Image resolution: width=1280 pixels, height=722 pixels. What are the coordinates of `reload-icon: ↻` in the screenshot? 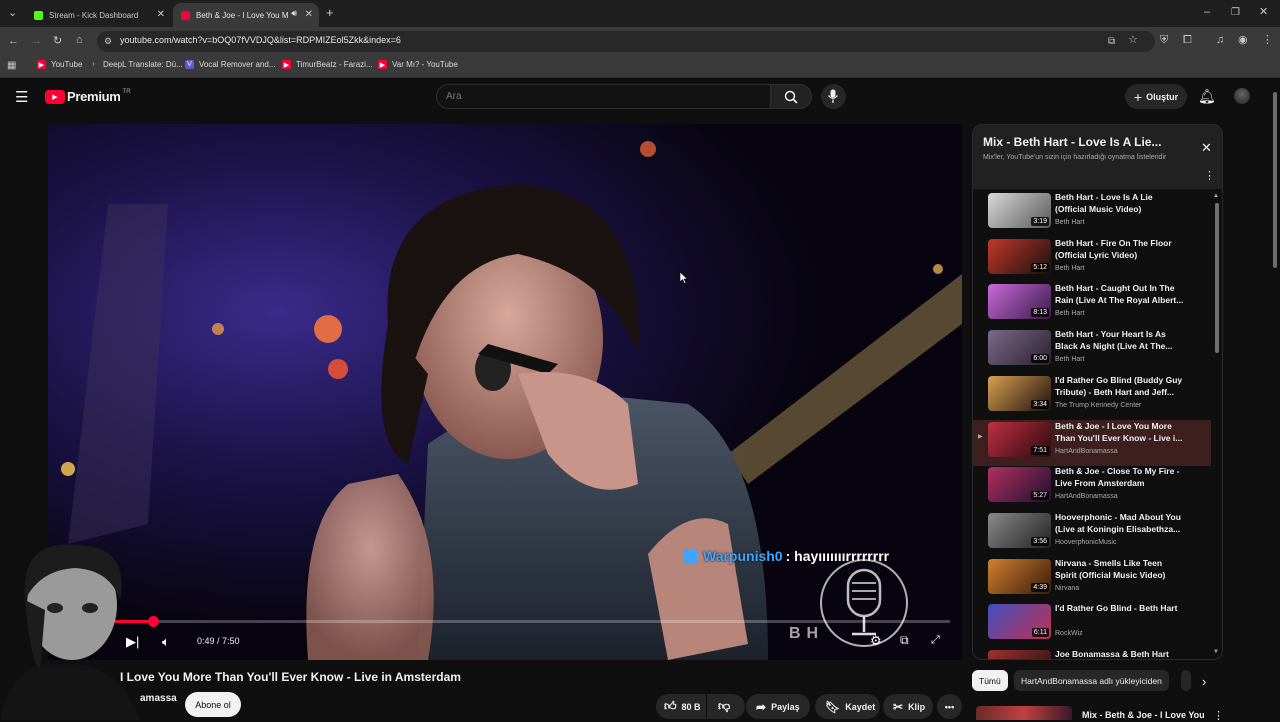 It's located at (57, 41).